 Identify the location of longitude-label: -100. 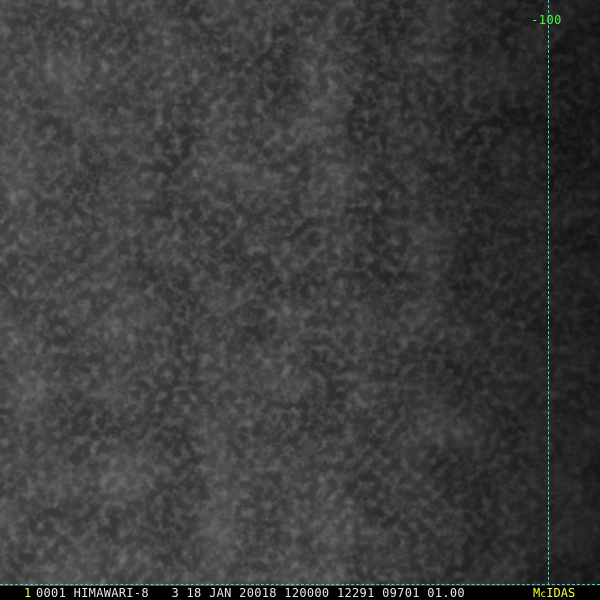
(546, 20).